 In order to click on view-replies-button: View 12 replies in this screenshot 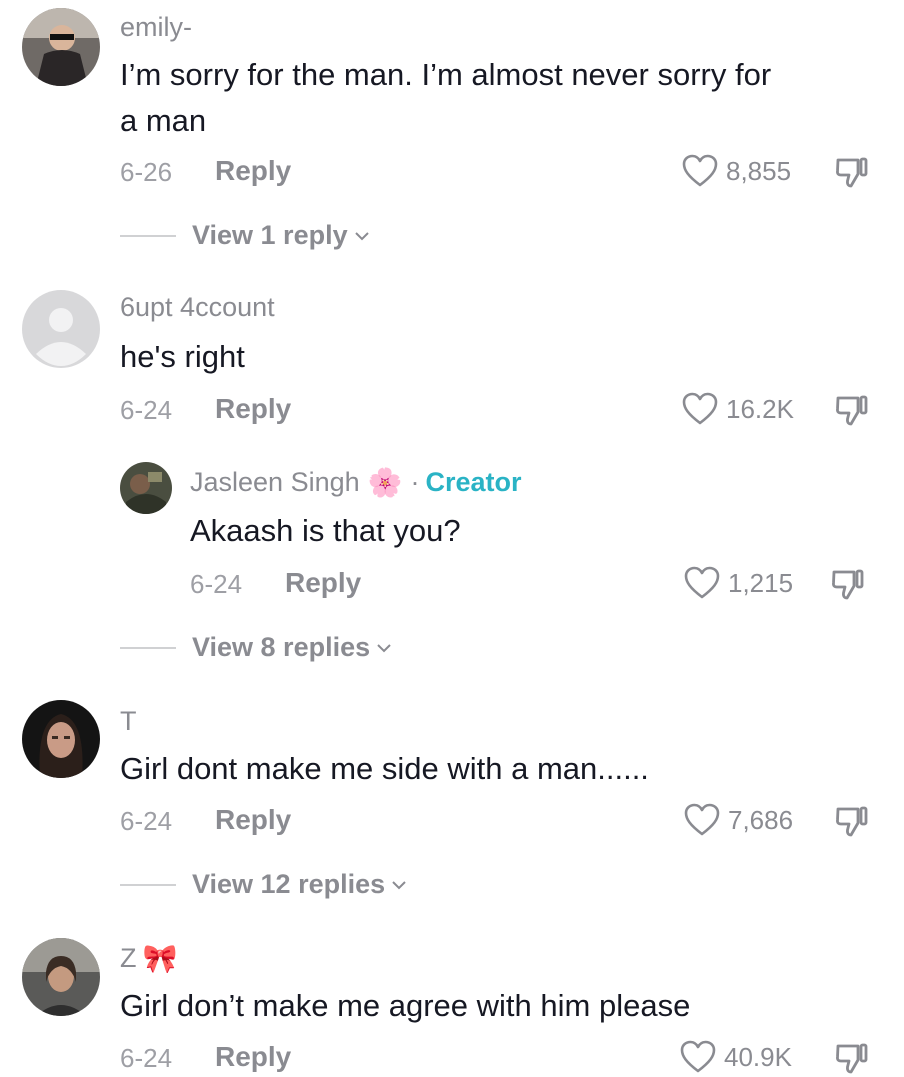, I will do `click(263, 884)`.